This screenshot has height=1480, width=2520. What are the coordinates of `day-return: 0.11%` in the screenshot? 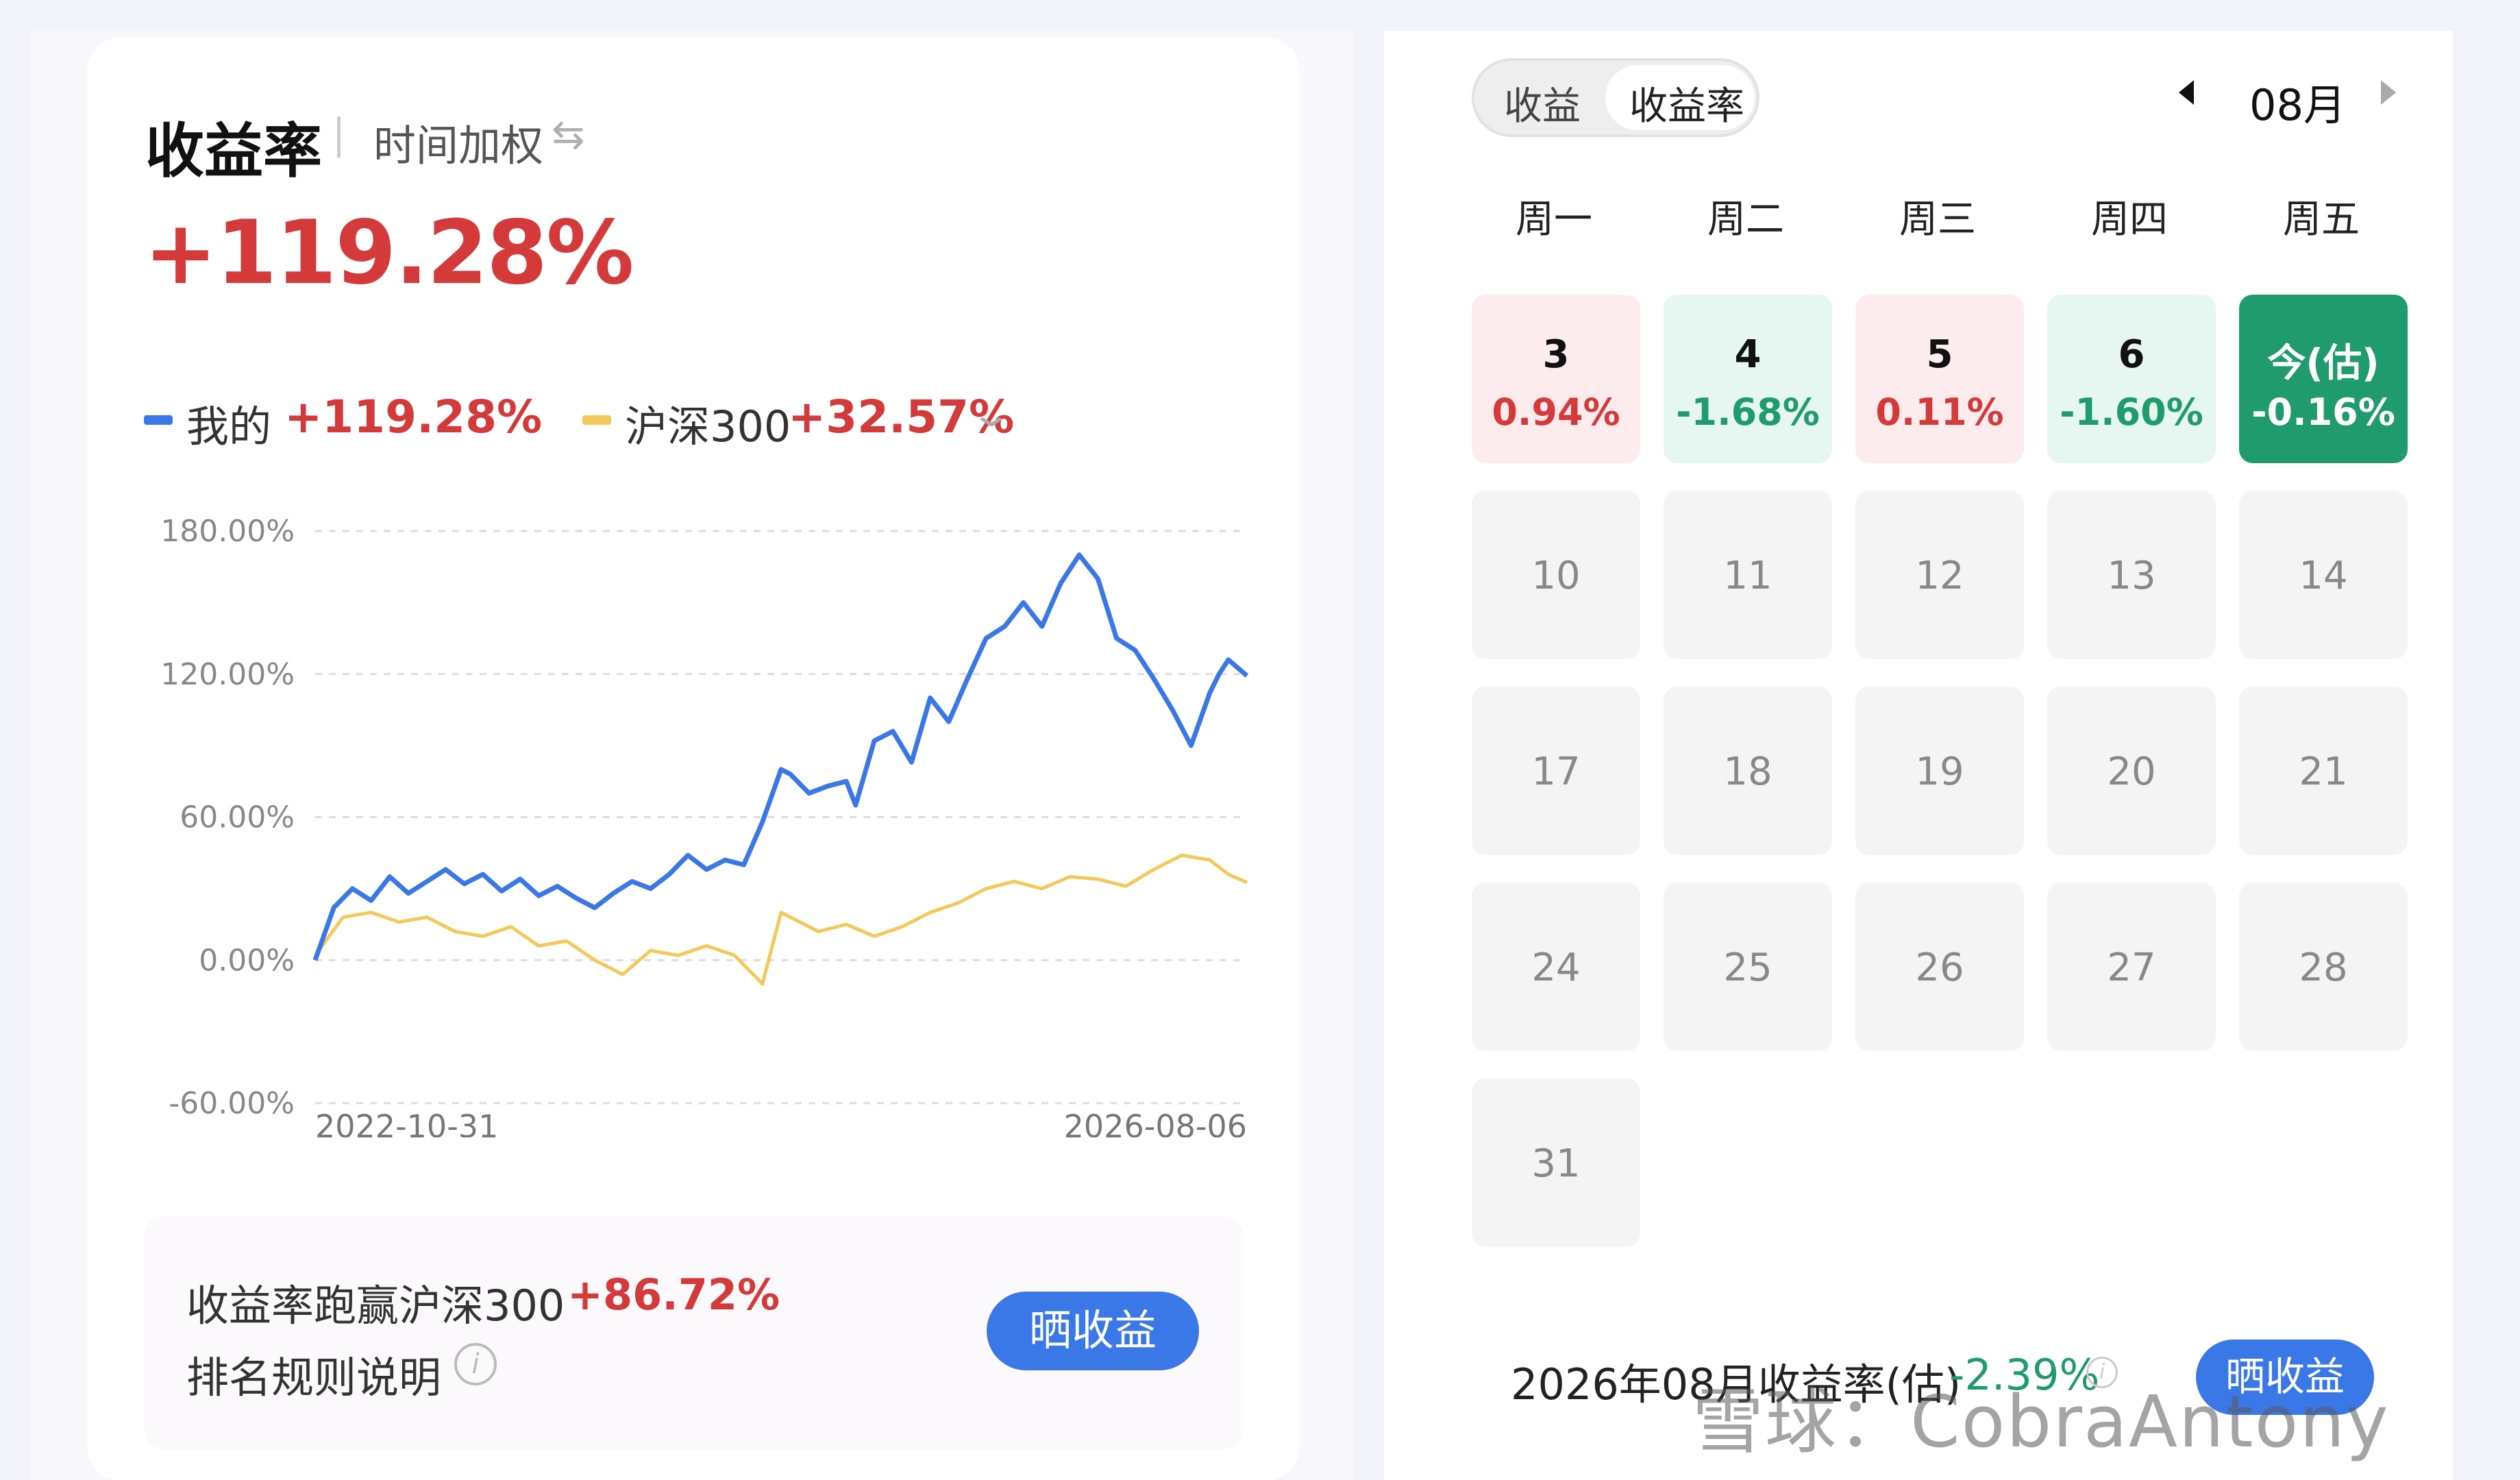 It's located at (1939, 412).